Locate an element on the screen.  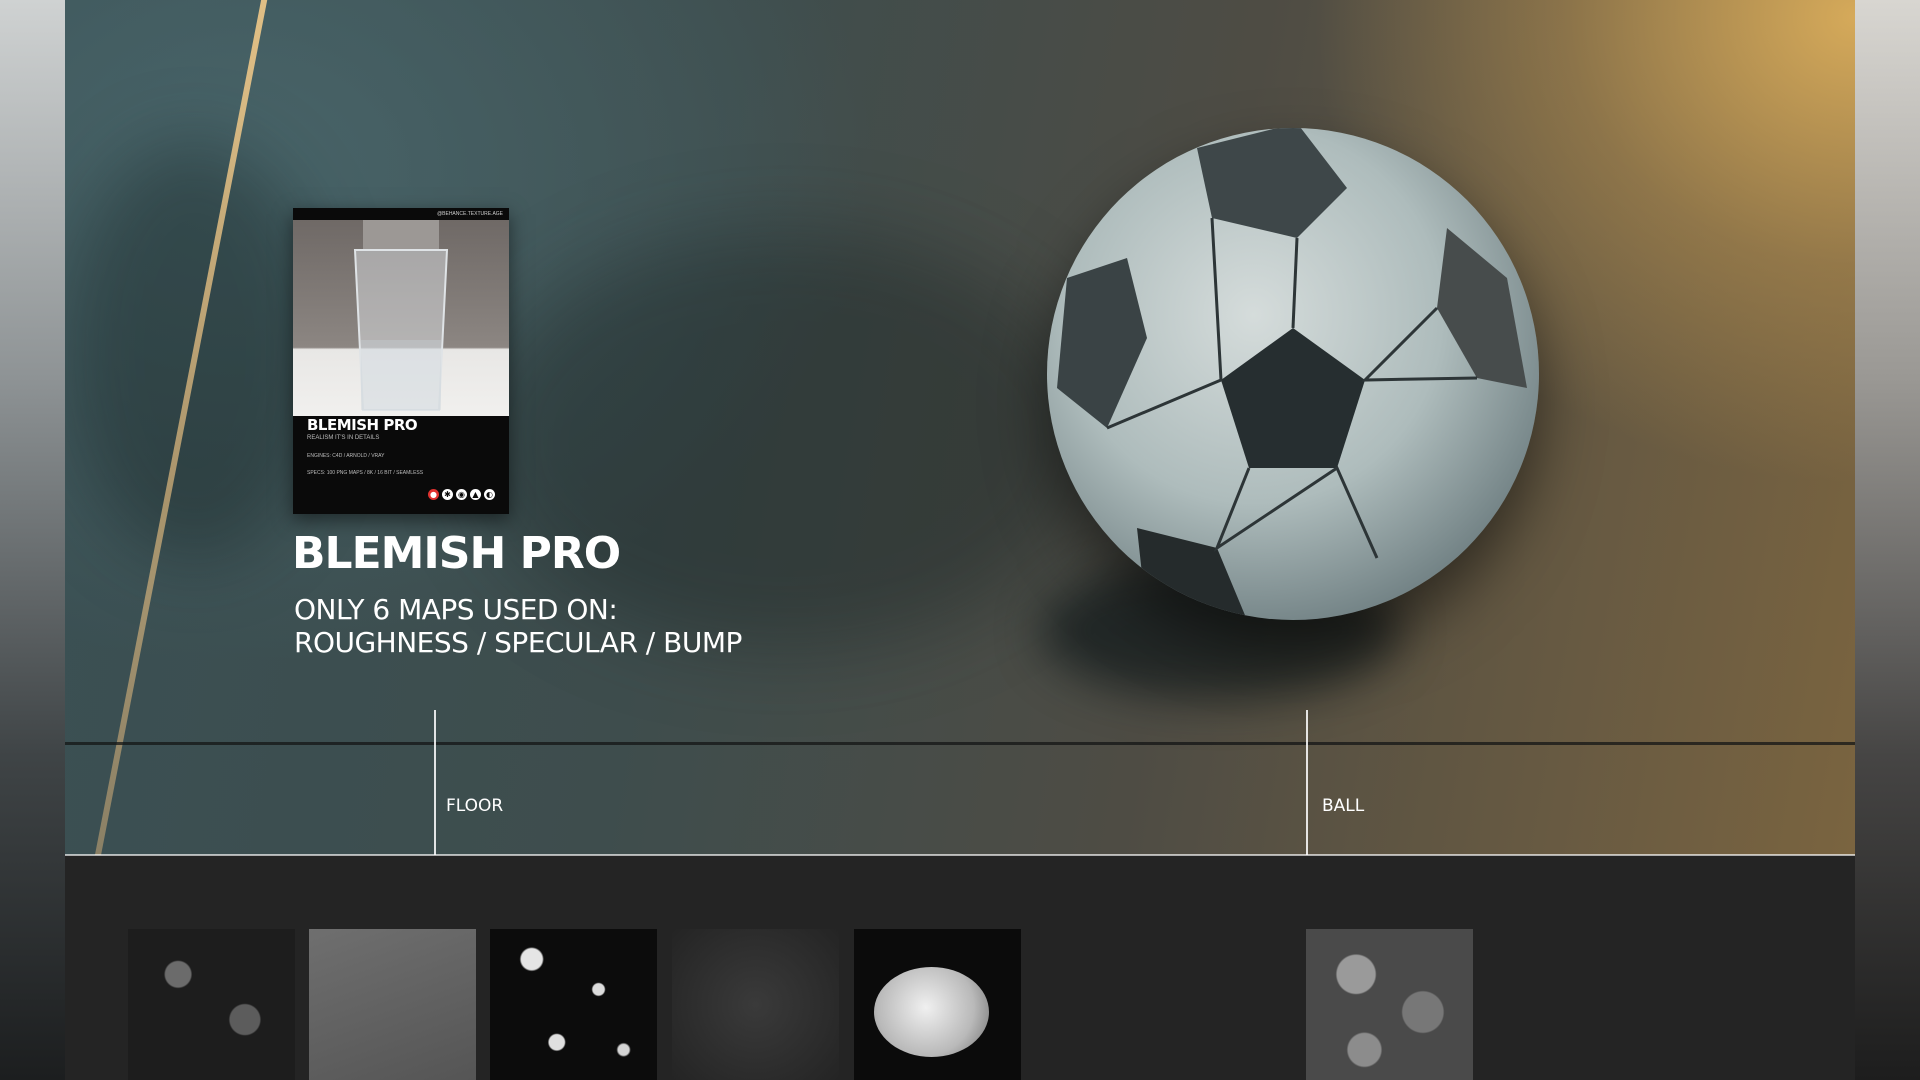
stain-blob is located at coordinates (931, 1012).